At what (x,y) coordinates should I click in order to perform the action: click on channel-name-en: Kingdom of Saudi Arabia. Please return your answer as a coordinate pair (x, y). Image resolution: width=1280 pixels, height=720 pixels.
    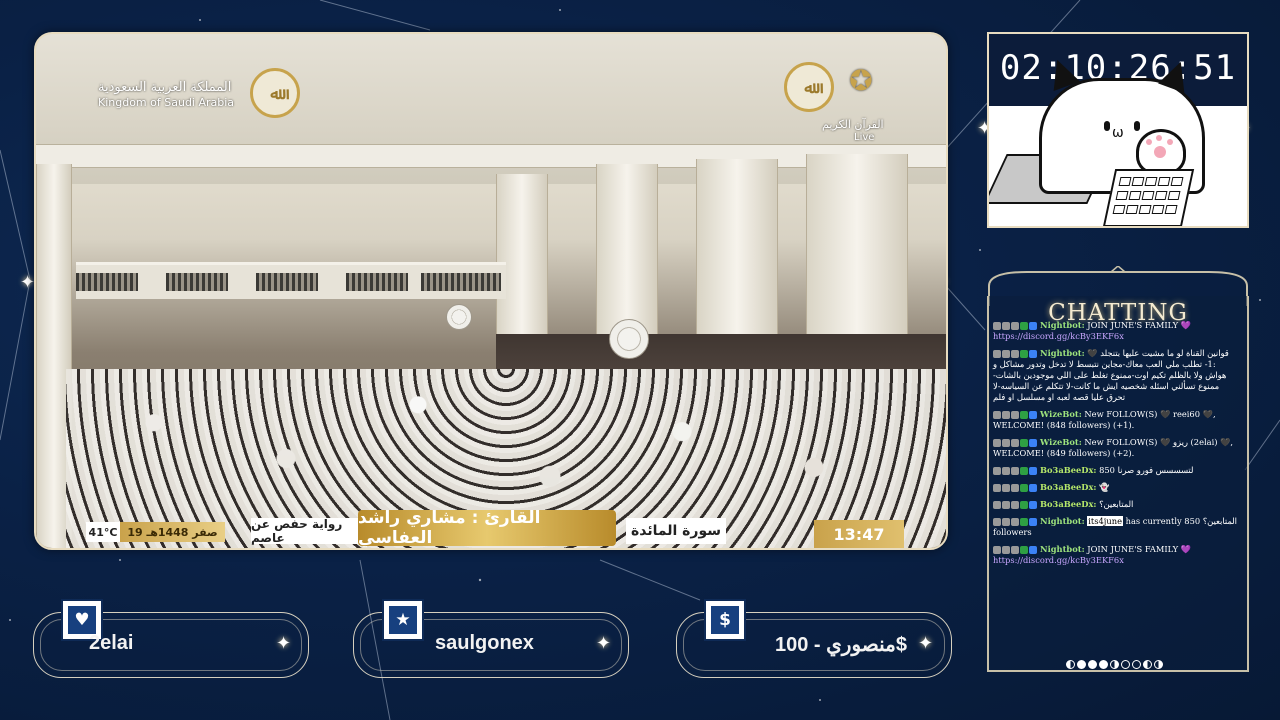
    Looking at the image, I should click on (166, 102).